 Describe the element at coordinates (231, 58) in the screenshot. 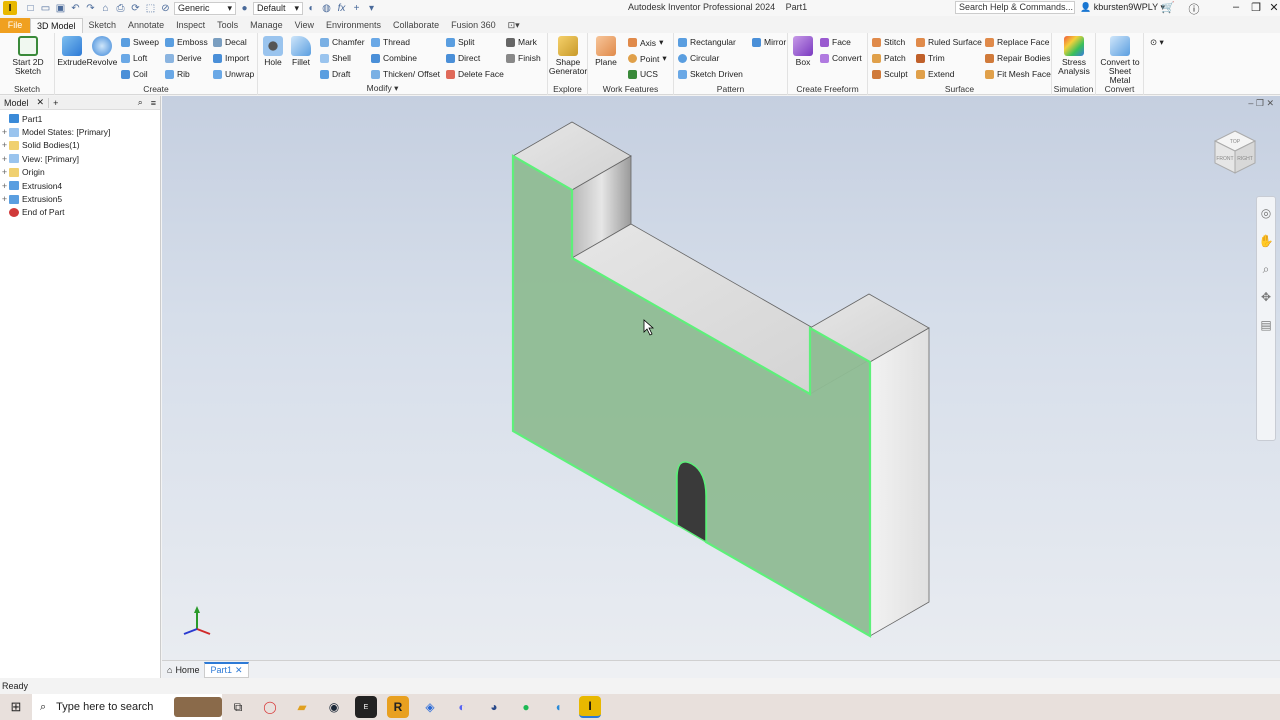

I see `import-button: Import` at that location.